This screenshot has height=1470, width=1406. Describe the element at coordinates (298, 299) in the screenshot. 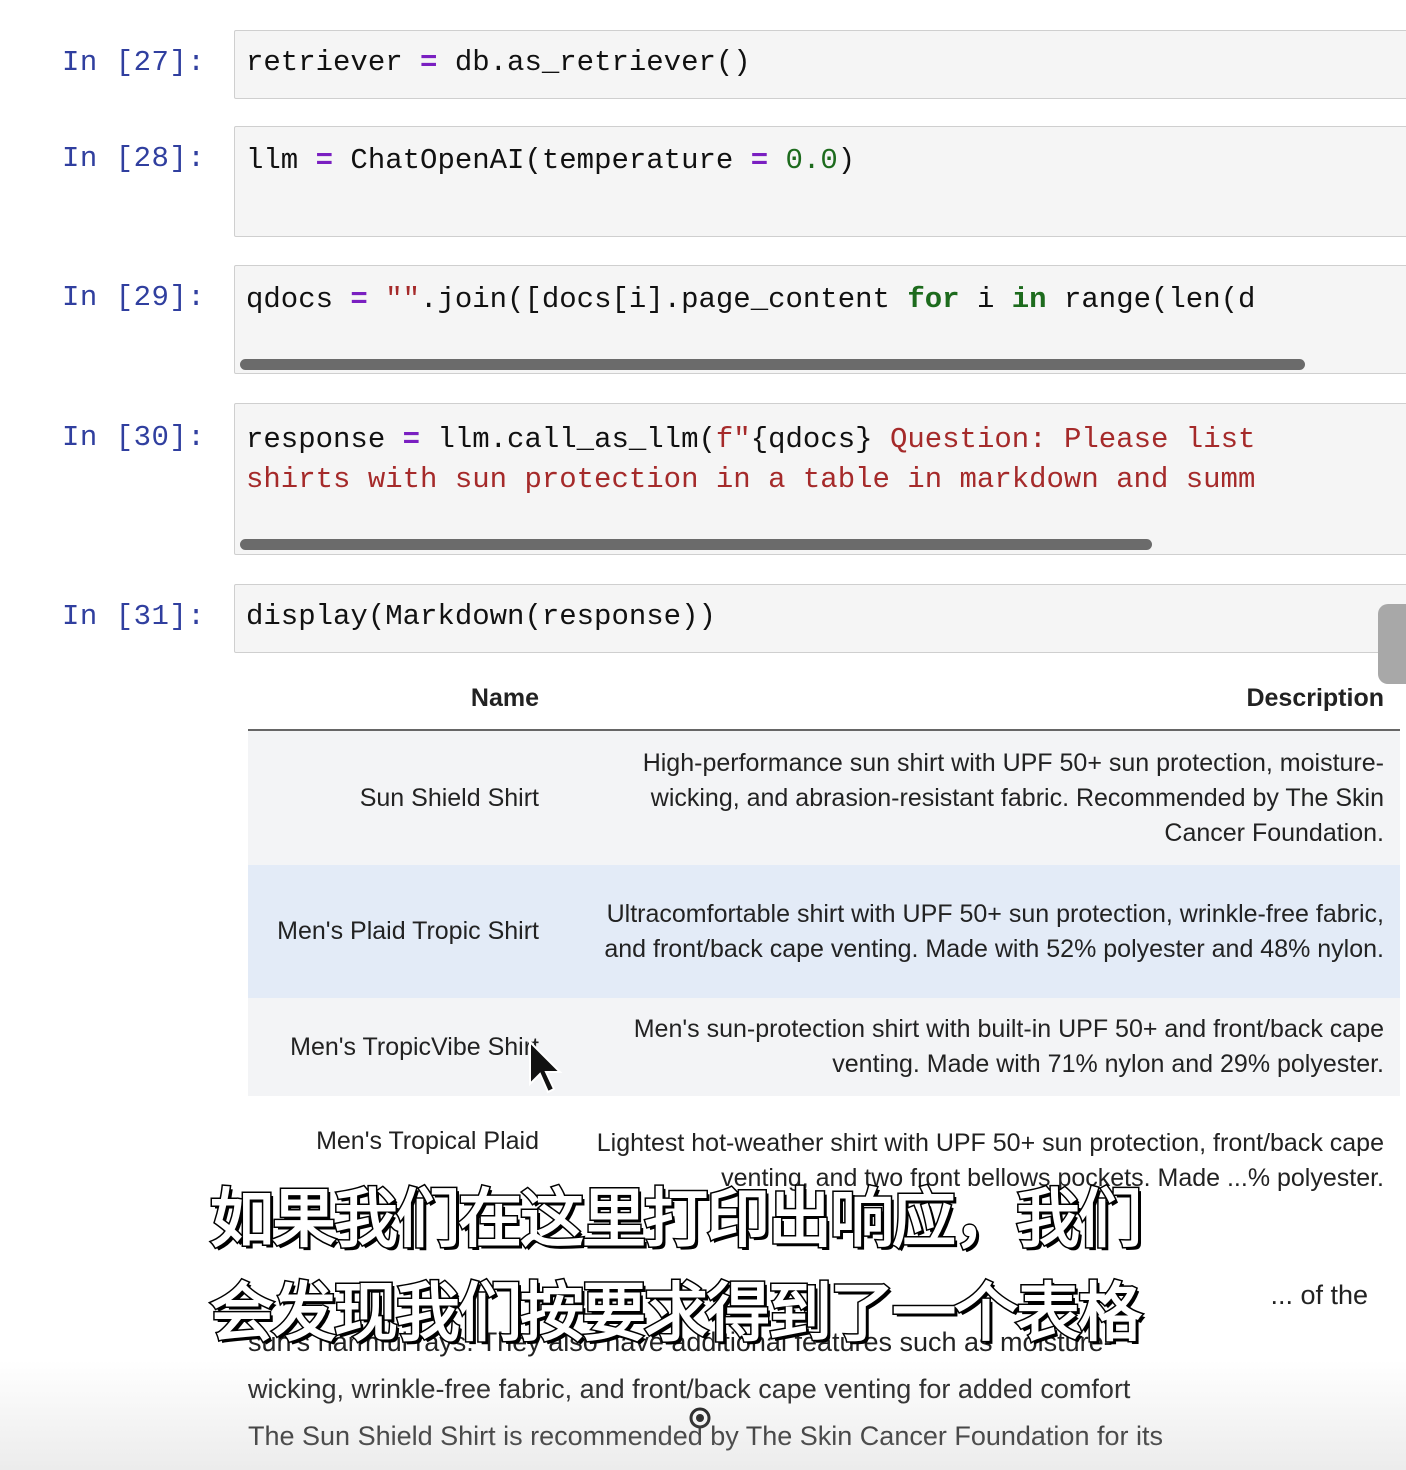

I see `code-token: qdocs` at that location.